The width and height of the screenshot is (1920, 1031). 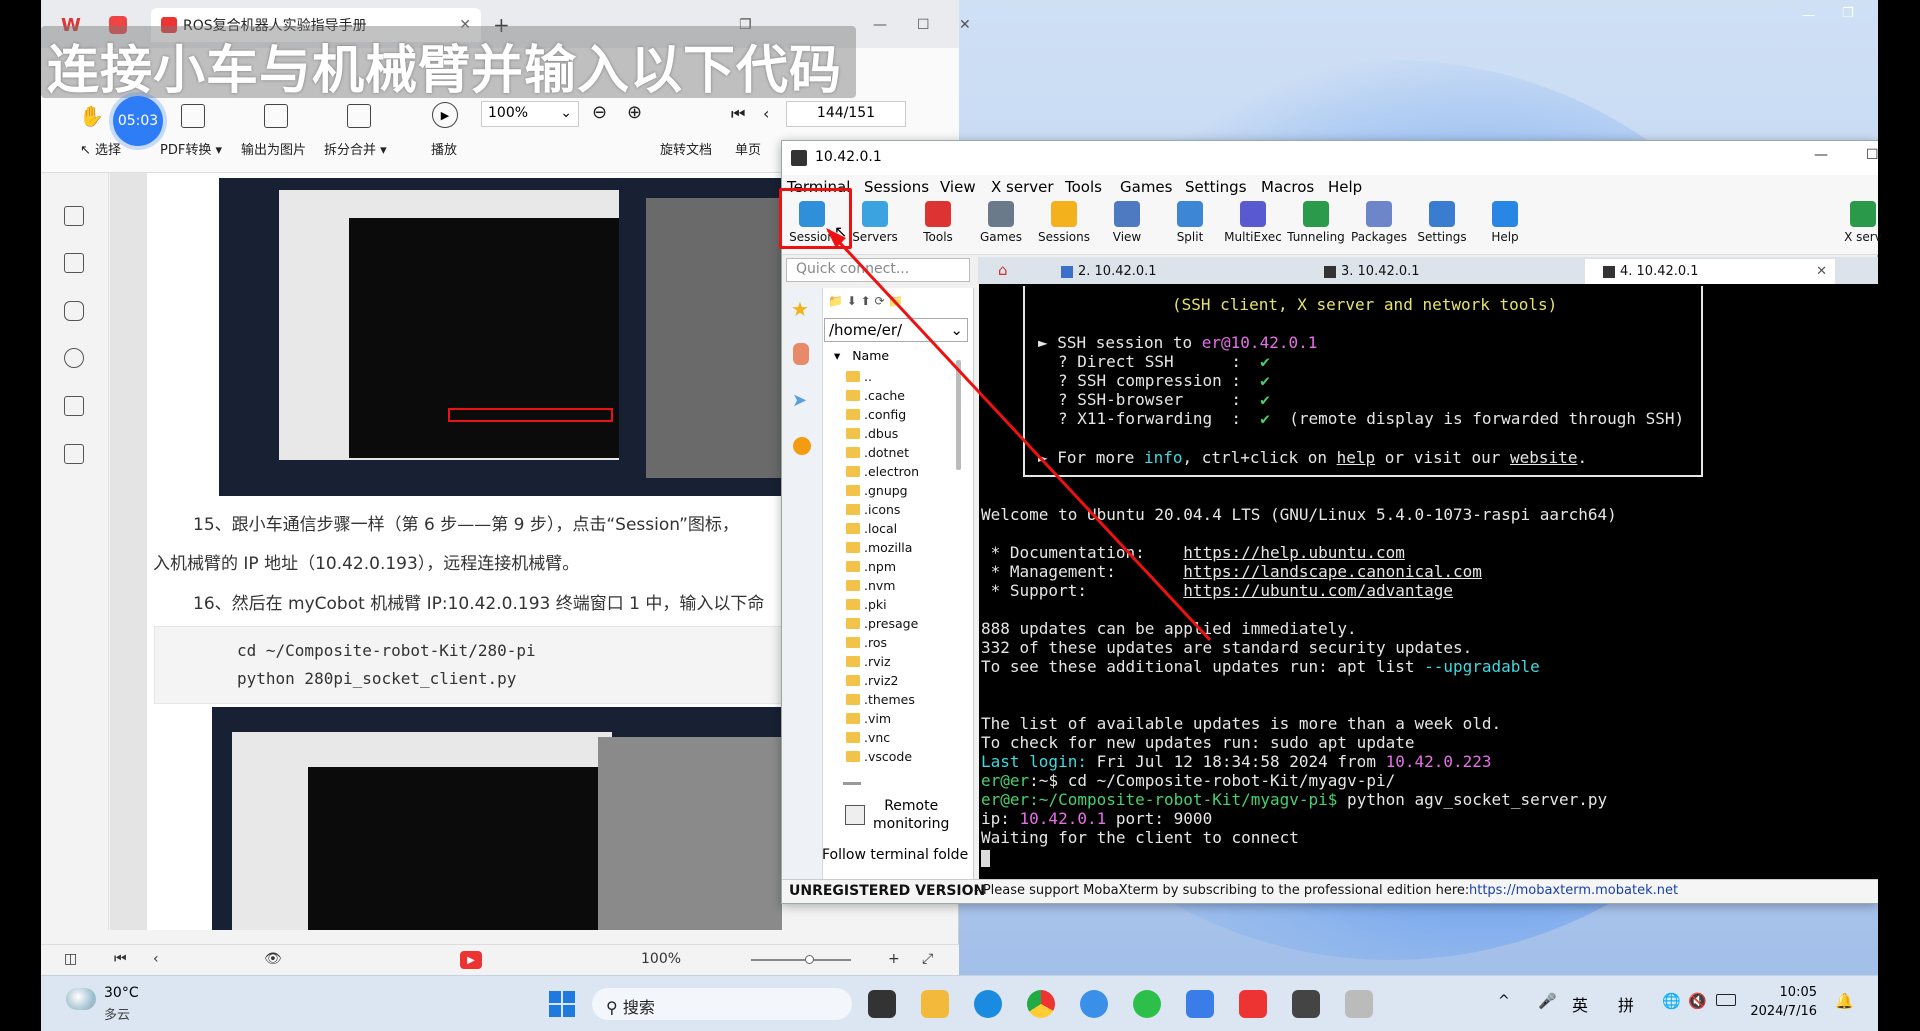 What do you see at coordinates (1041, 1004) in the screenshot?
I see `chrome-icon` at bounding box center [1041, 1004].